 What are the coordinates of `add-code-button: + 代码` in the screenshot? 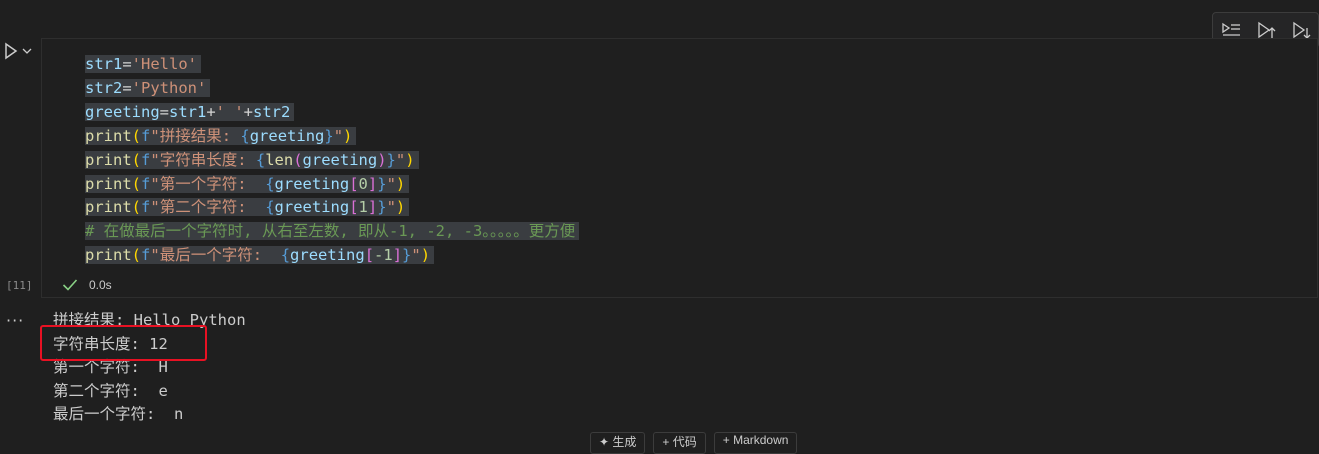 It's located at (679, 443).